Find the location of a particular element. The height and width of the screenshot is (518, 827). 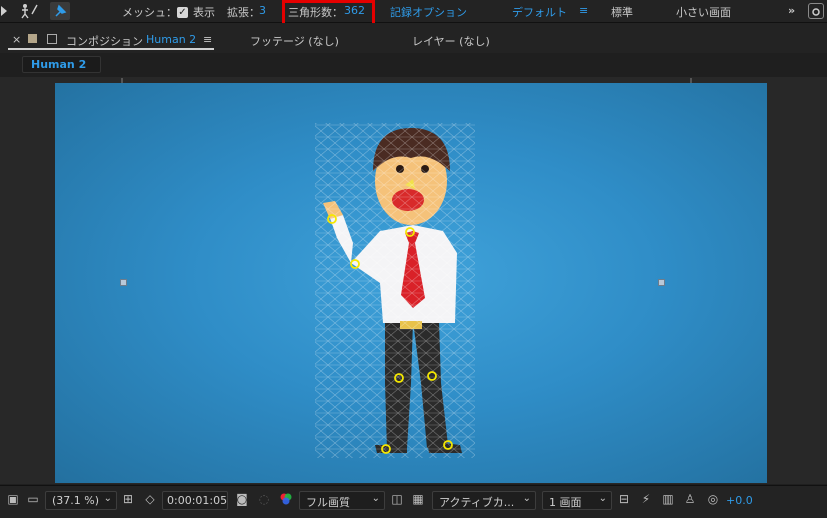

close-panel-icon: × is located at coordinates (16, 39).